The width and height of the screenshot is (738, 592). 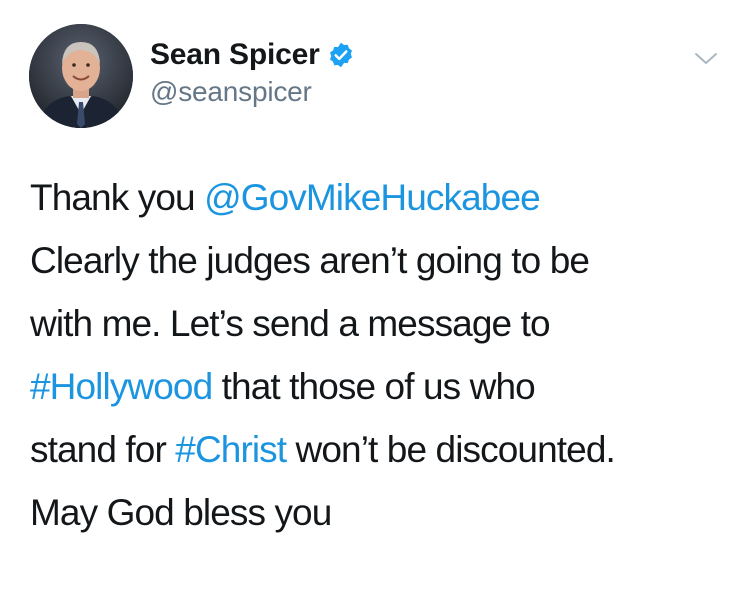 I want to click on avatar, so click(x=81, y=76).